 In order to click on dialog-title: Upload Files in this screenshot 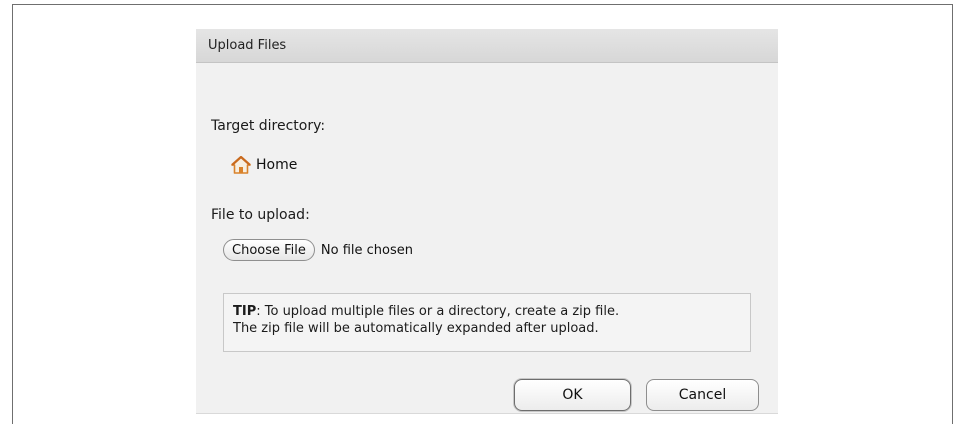, I will do `click(247, 45)`.